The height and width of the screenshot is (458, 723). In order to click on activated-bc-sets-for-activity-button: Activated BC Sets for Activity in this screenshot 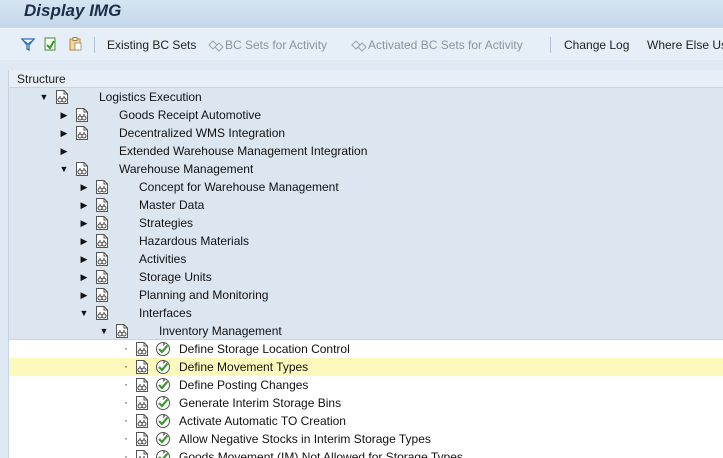, I will do `click(445, 45)`.